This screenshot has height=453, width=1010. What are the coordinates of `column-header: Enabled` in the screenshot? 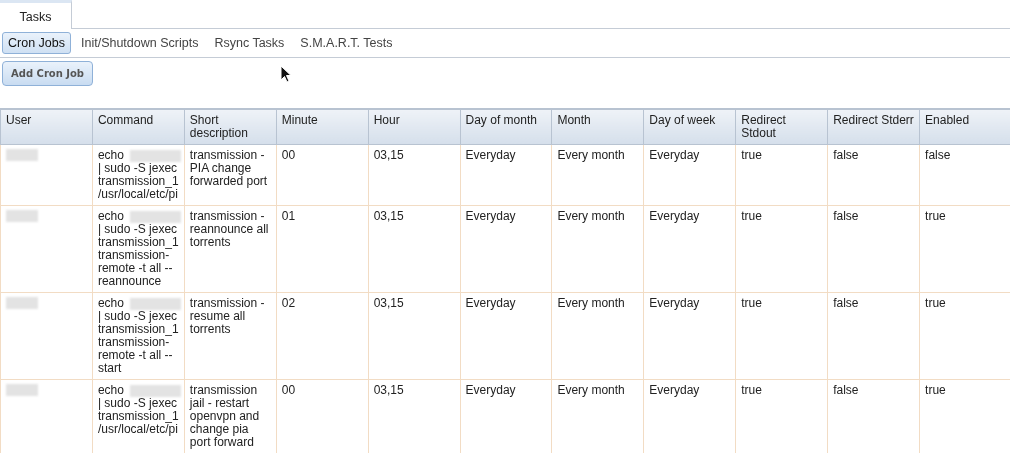 It's located at (964, 127).